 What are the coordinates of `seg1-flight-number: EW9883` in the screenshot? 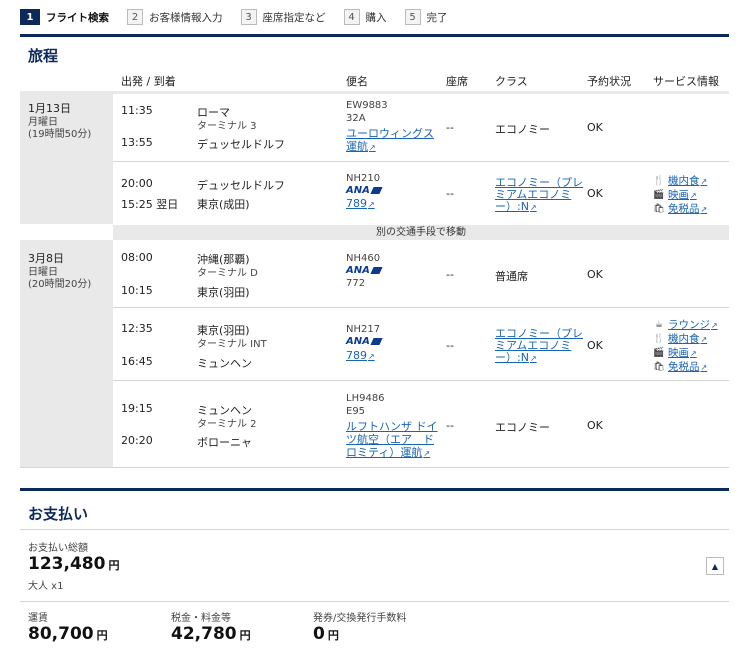 It's located at (367, 105).